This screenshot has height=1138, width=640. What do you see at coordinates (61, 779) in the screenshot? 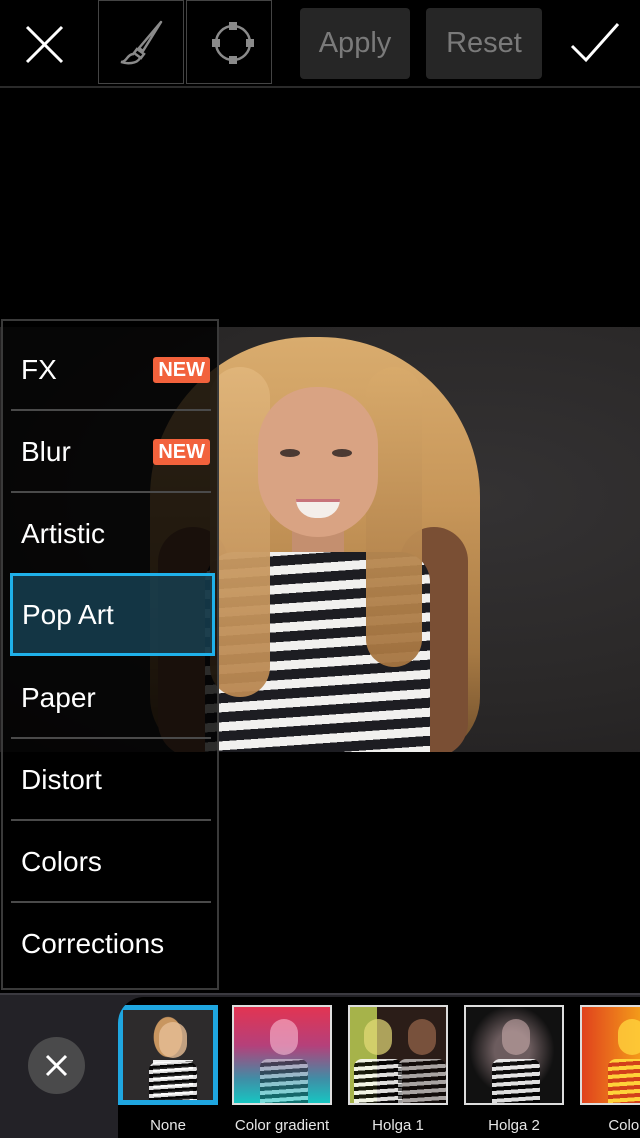
I see `menu-item-label: Distort` at bounding box center [61, 779].